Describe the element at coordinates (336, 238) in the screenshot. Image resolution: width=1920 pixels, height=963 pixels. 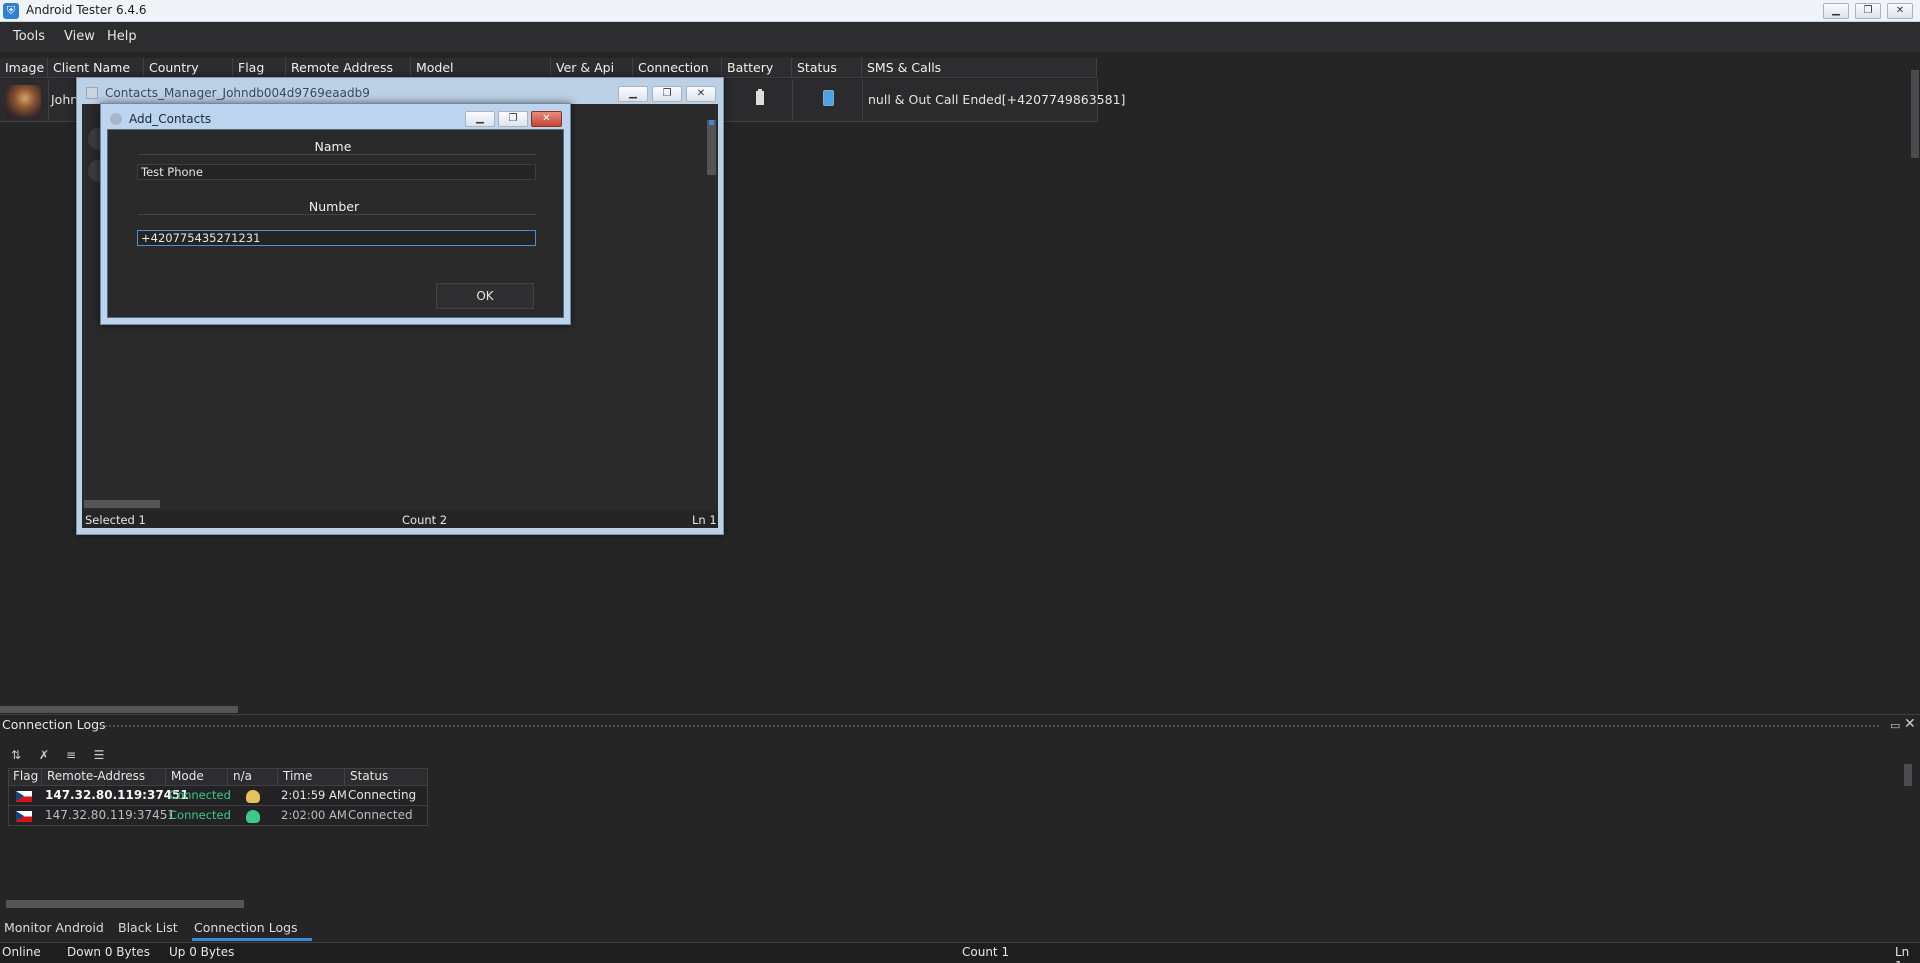
I see `number-field: +420775435271231` at that location.